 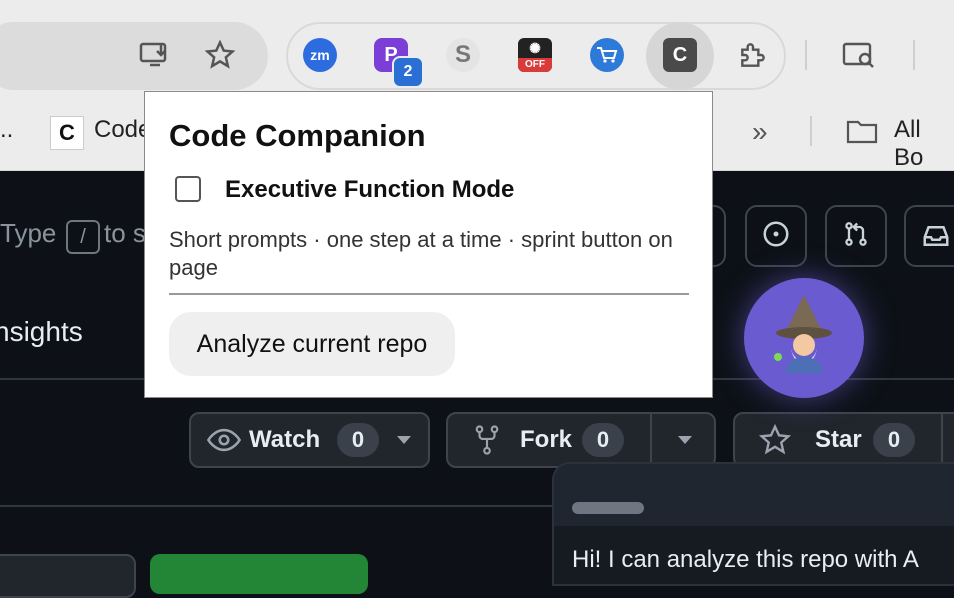 What do you see at coordinates (224, 440) in the screenshot?
I see `eye-icon` at bounding box center [224, 440].